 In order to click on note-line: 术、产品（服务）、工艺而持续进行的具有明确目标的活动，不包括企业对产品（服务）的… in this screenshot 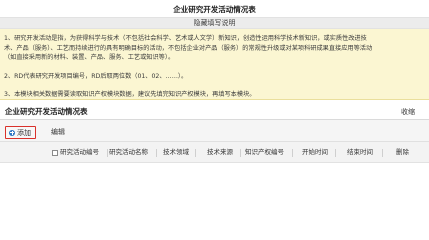, I will do `click(188, 48)`.